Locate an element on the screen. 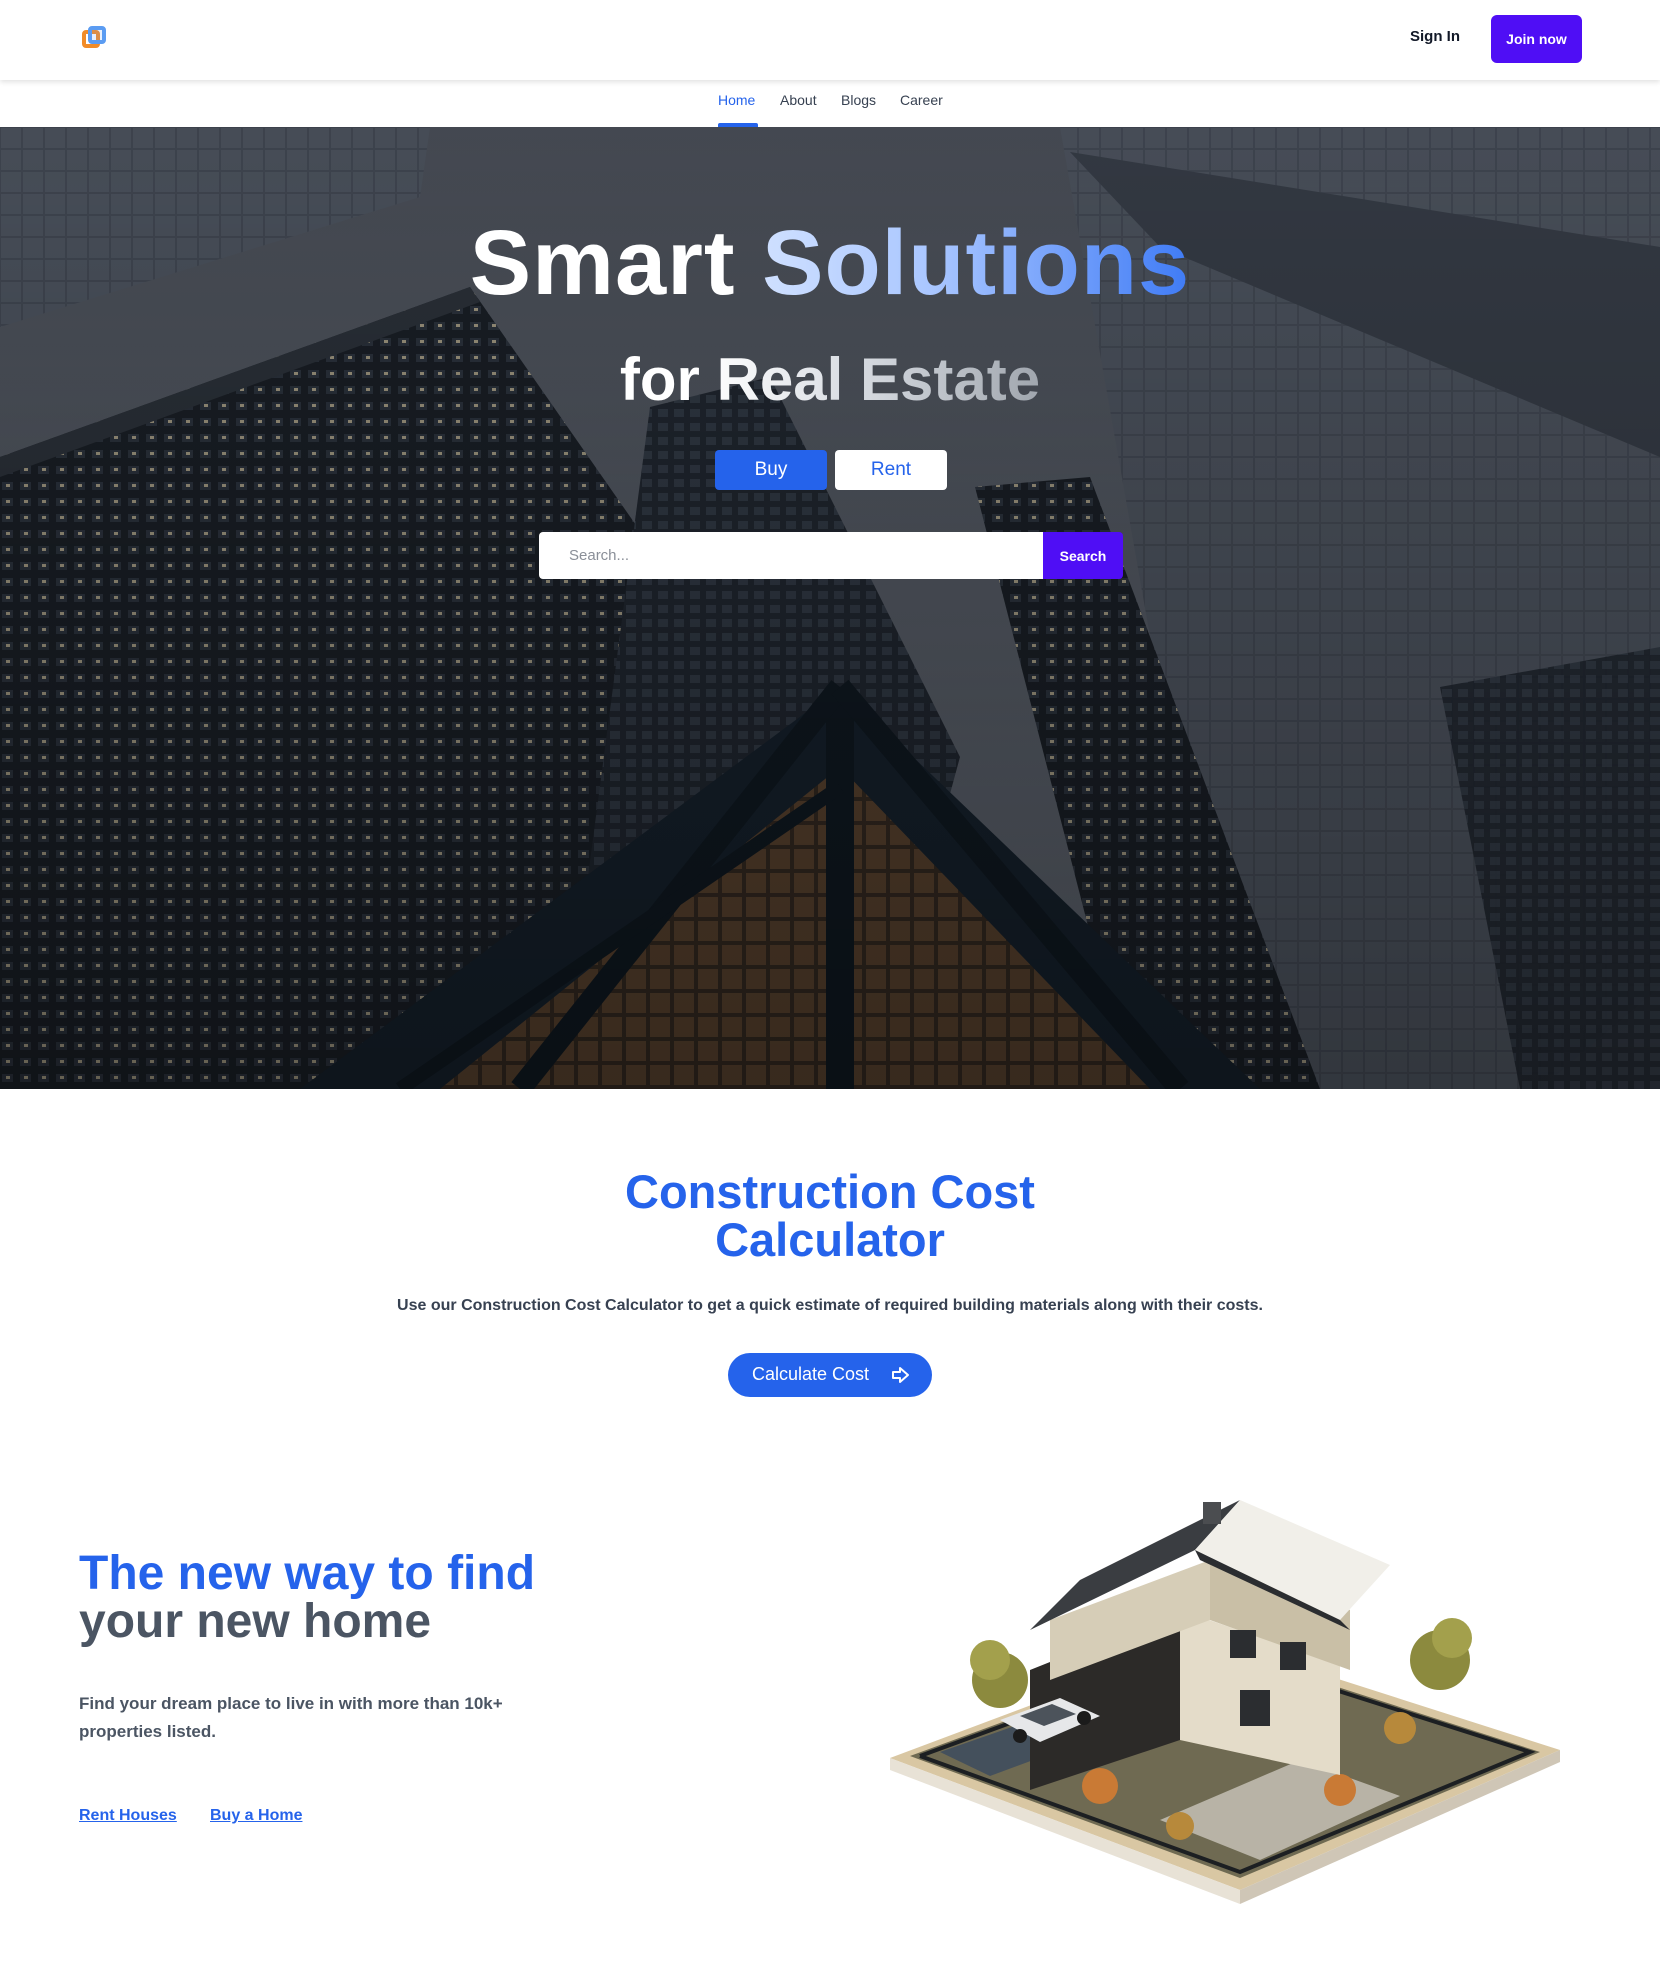 Image resolution: width=1660 pixels, height=1977 pixels. calculator-title-line2: Calculator is located at coordinates (830, 1239).